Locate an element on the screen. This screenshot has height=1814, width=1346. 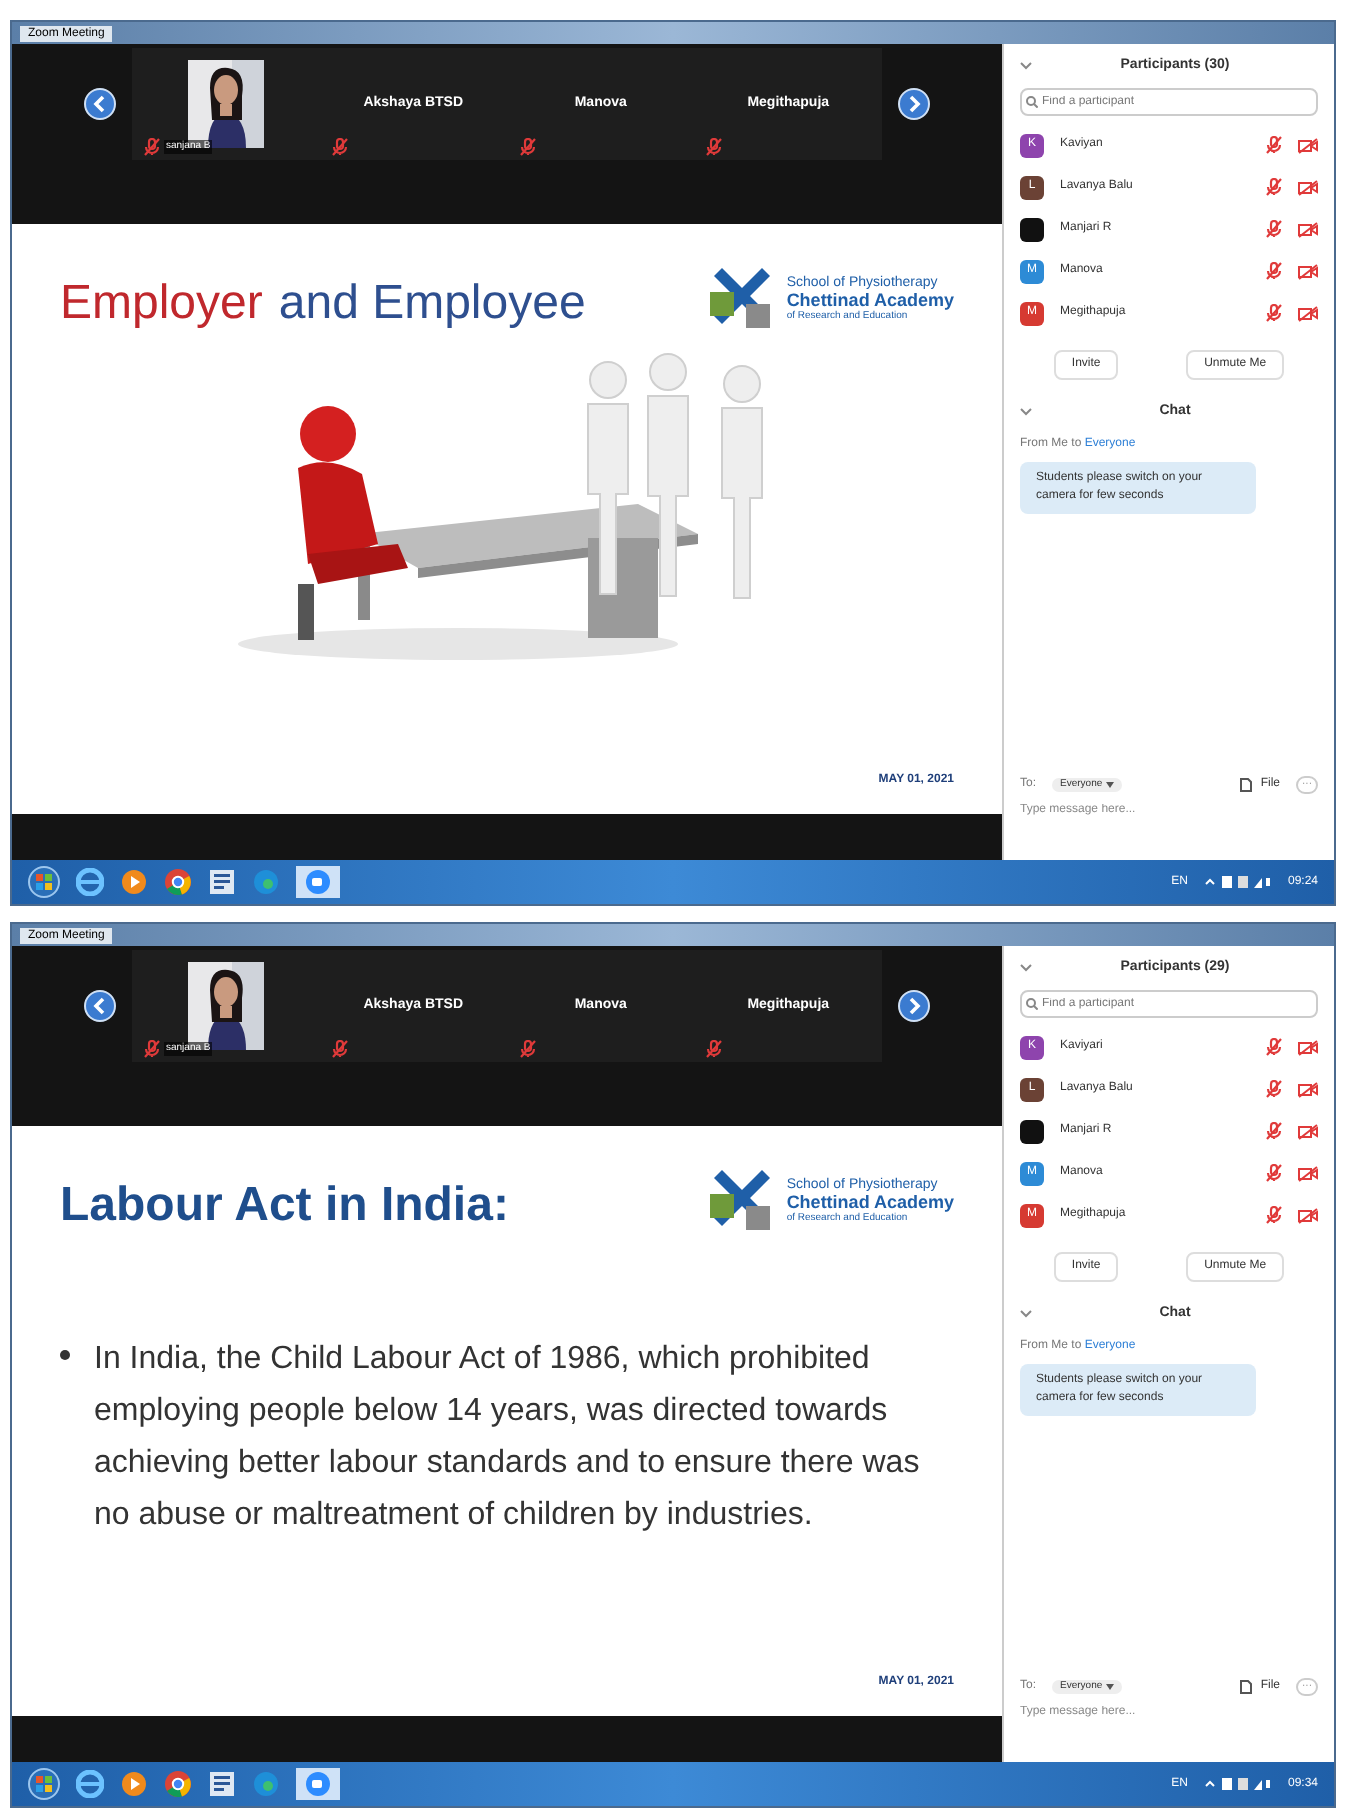
slide-title: Employer is located at coordinates (161, 304).